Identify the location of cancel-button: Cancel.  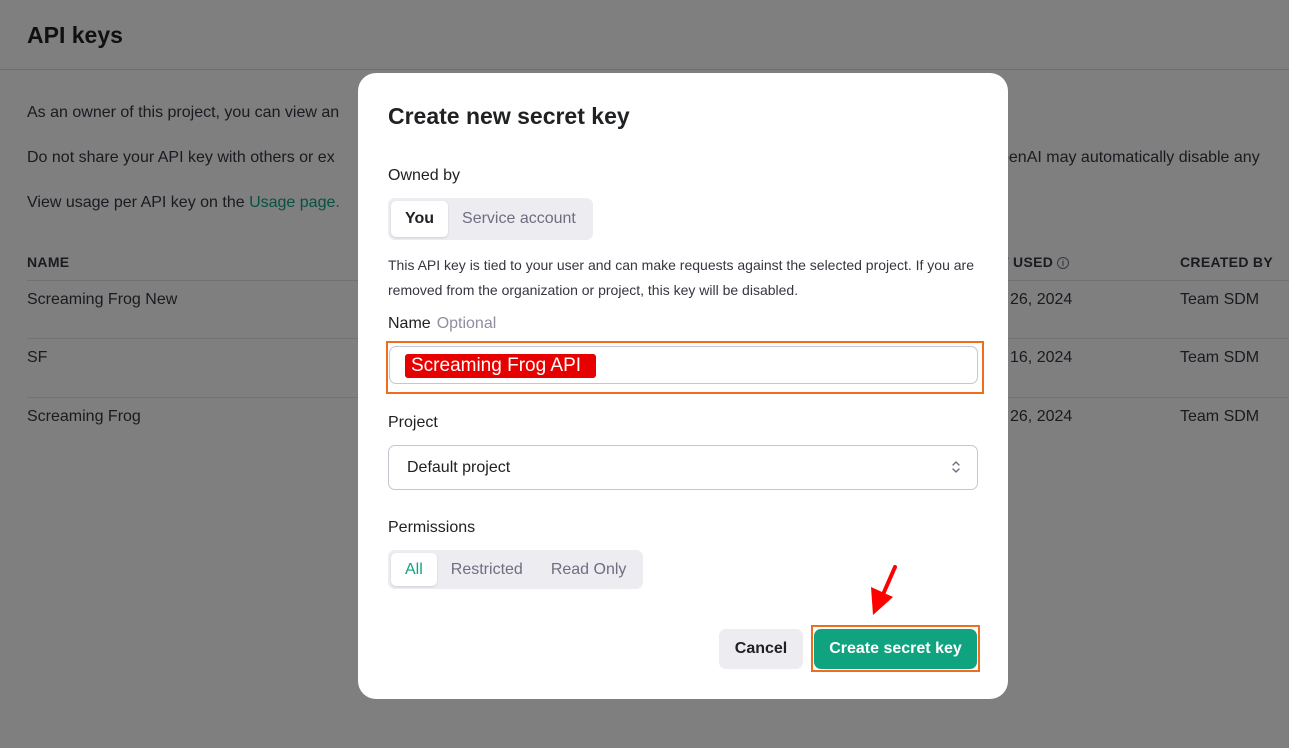
(761, 649).